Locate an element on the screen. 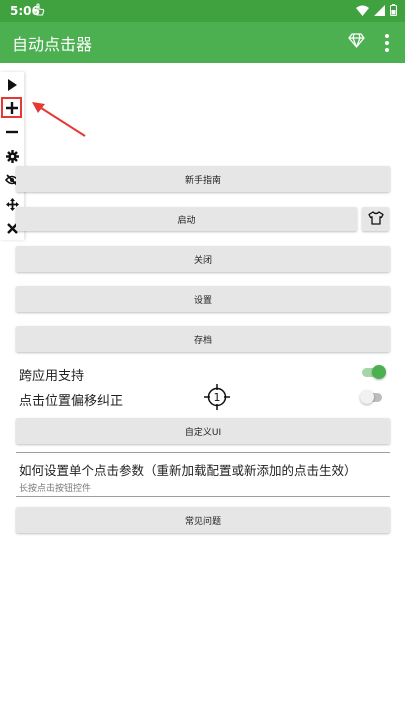 The width and height of the screenshot is (405, 720). signal-icon is located at coordinates (379, 11).